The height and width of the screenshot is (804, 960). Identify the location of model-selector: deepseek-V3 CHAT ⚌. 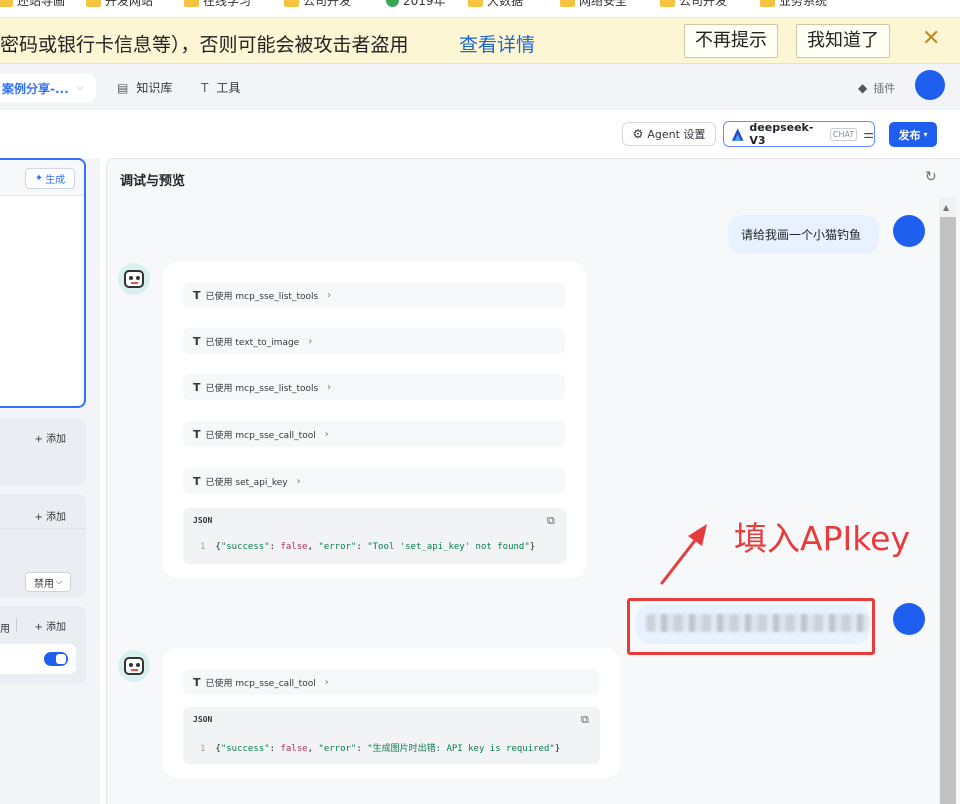
(799, 134).